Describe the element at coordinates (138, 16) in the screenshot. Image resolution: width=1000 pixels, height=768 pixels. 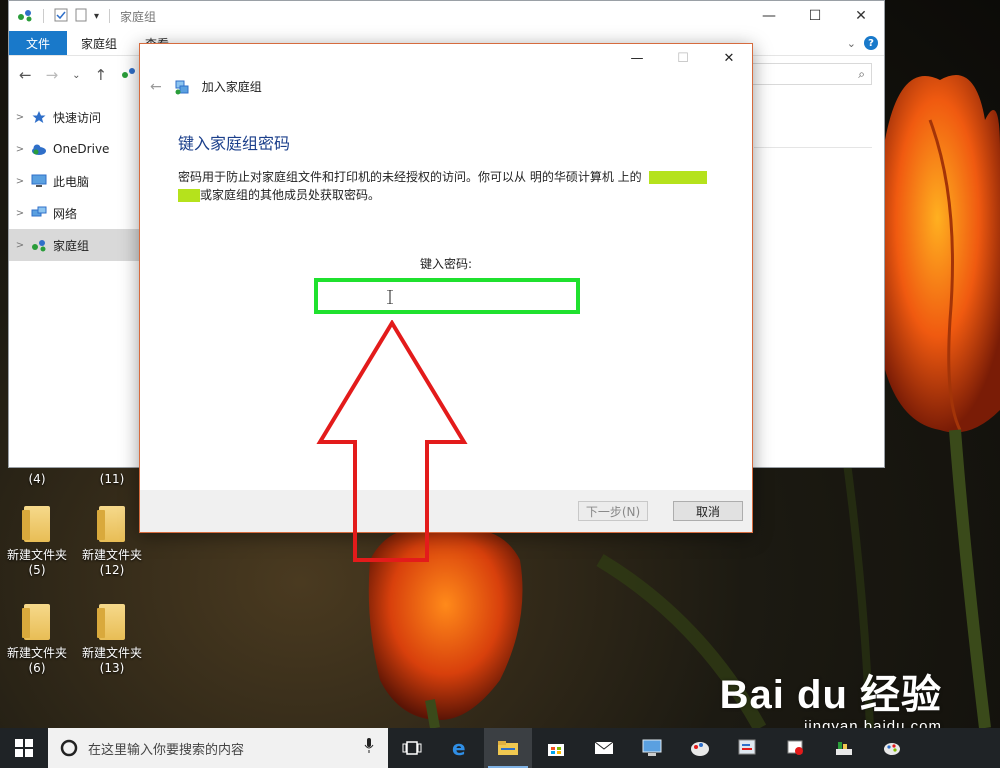
I see `window-title: 家庭组` at that location.